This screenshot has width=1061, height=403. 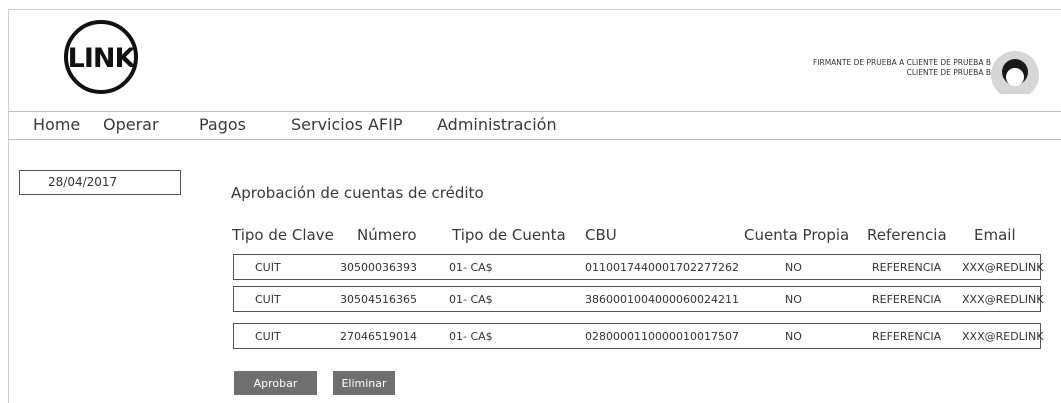 I want to click on link-logo: LINK, so click(x=101, y=57).